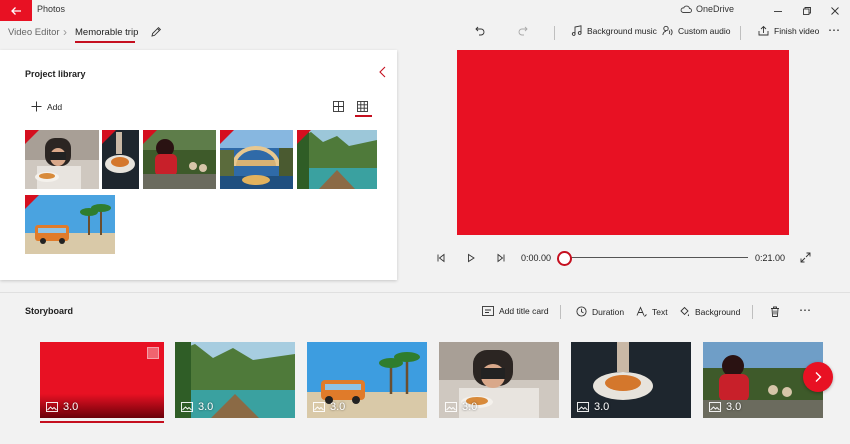 This screenshot has height=444, width=850. What do you see at coordinates (480, 31) in the screenshot?
I see `undo-button` at bounding box center [480, 31].